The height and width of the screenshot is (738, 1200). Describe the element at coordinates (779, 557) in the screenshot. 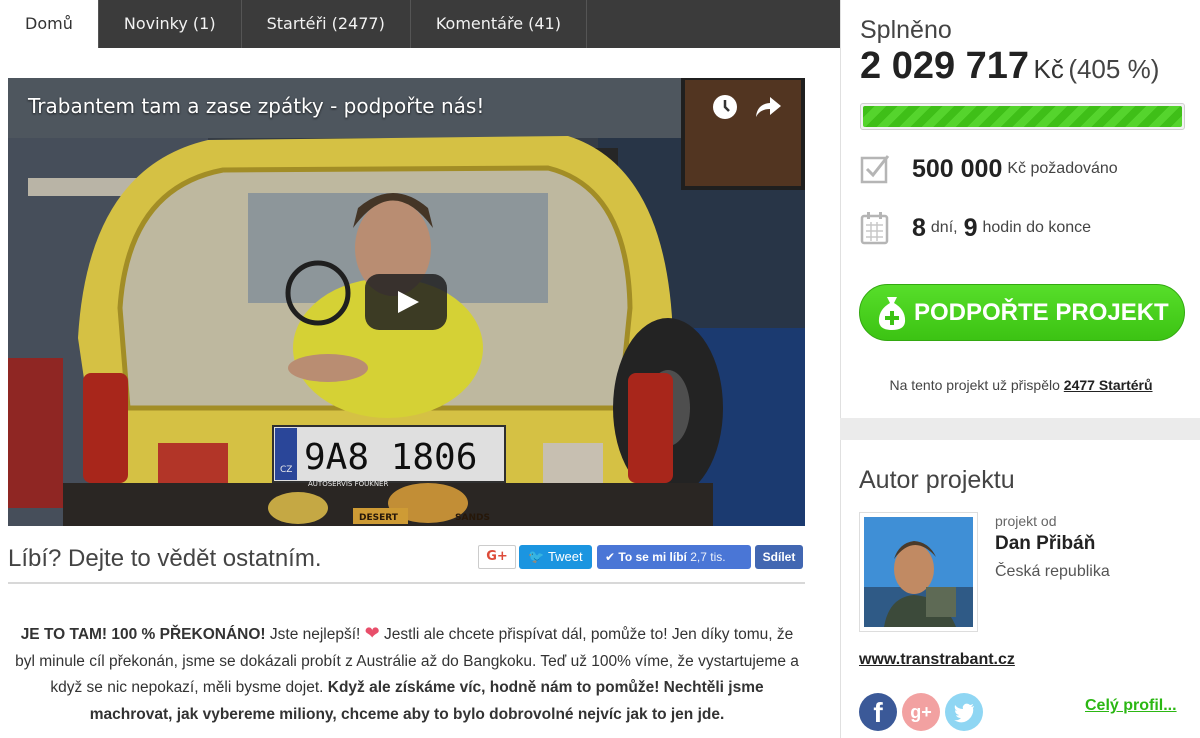

I see `facebook-share-button: Sdílet` at that location.